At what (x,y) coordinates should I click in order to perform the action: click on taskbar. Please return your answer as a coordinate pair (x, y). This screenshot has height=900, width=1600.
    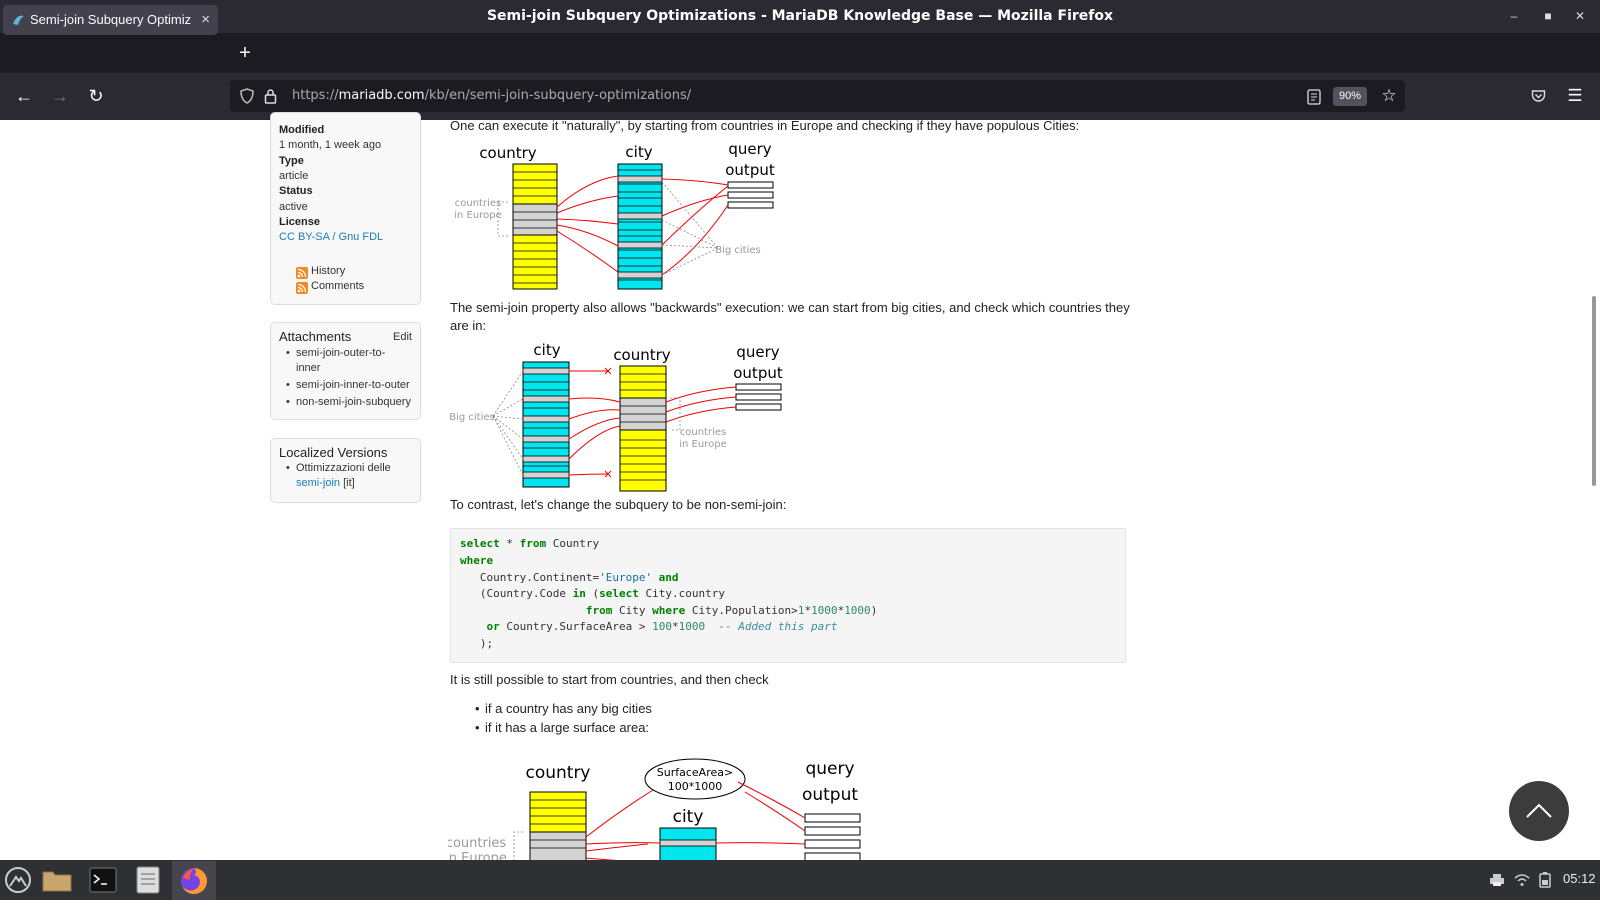
    Looking at the image, I should click on (800, 880).